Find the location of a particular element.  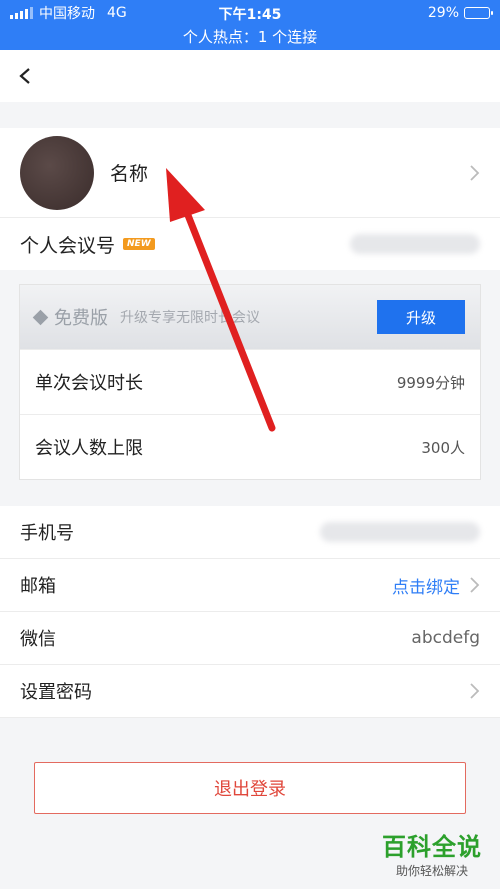

profile-name: 名称 is located at coordinates (129, 174).